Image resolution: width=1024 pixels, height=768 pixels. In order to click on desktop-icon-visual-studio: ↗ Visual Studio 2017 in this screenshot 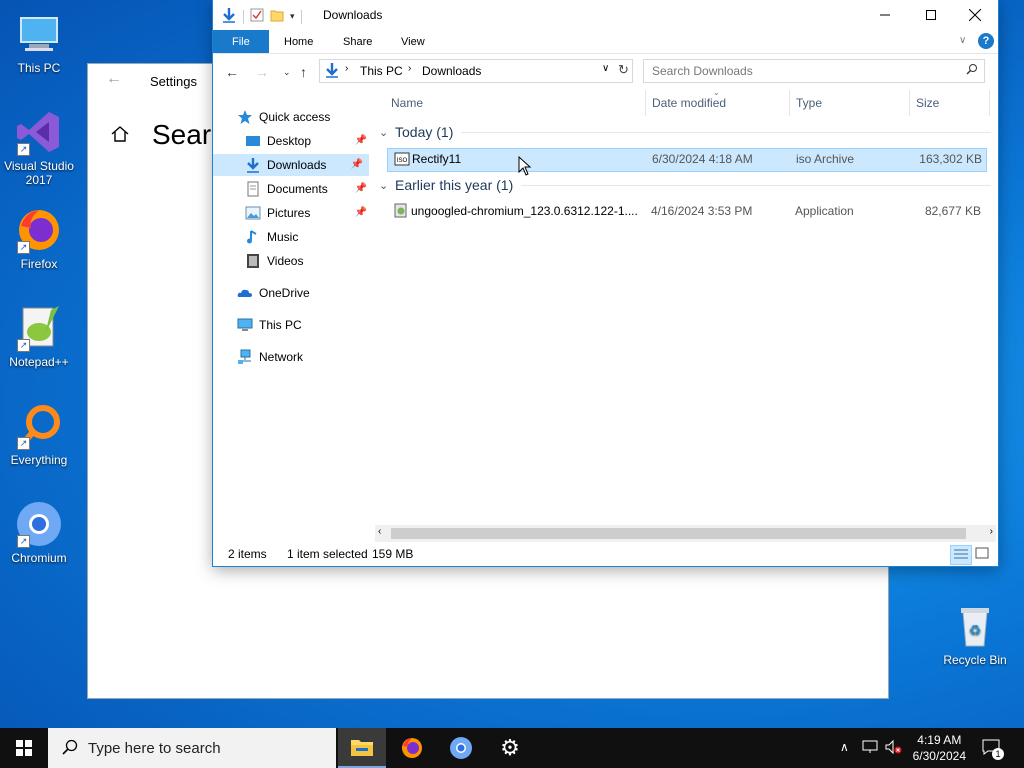, I will do `click(39, 147)`.